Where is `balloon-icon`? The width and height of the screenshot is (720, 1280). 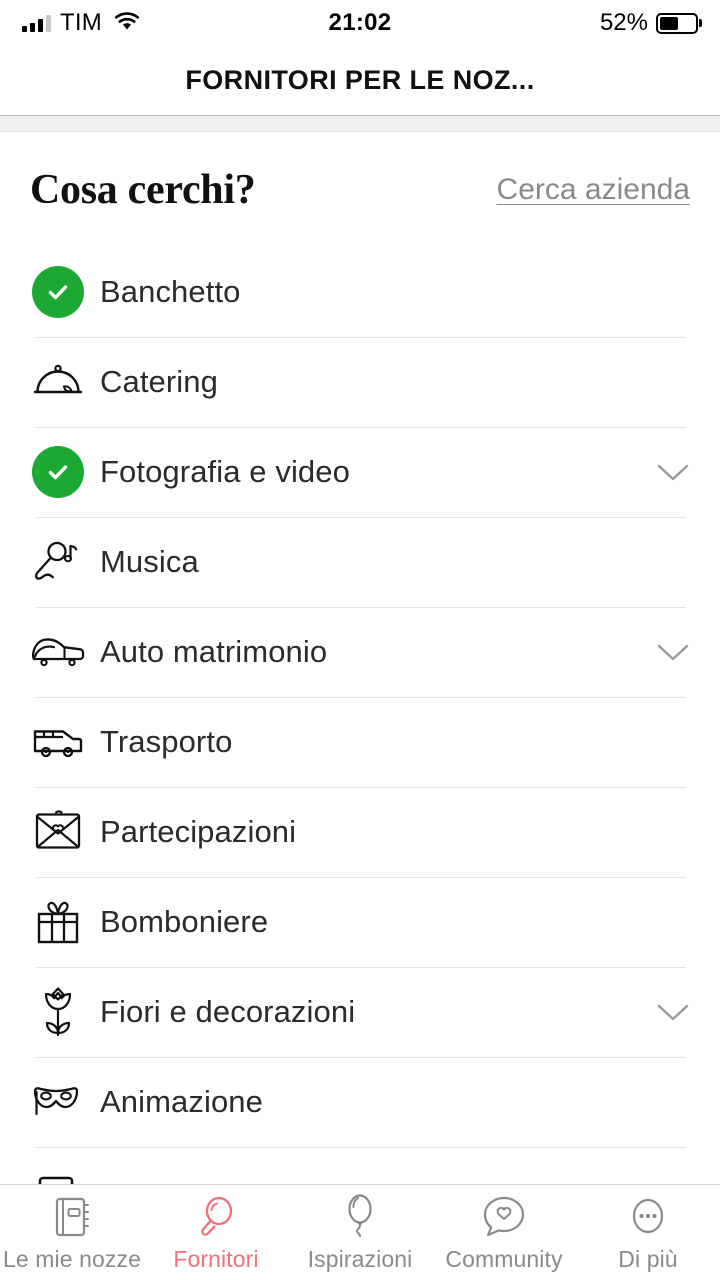 balloon-icon is located at coordinates (360, 1217).